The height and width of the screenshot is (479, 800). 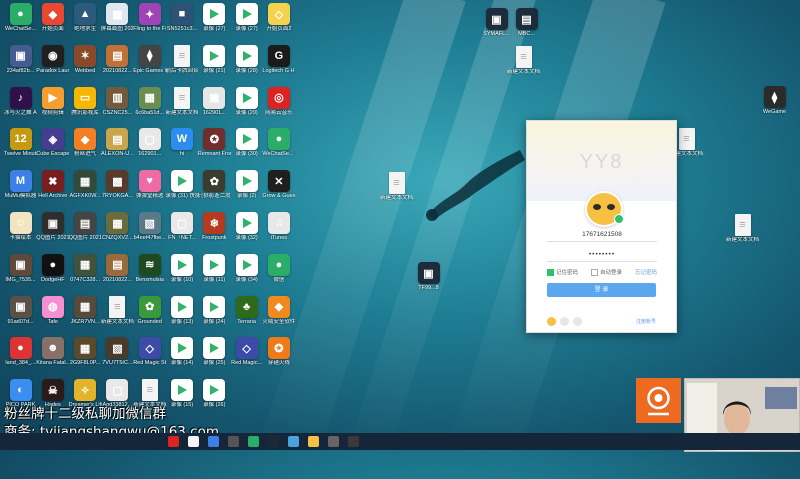 What do you see at coordinates (646, 321) in the screenshot?
I see `register-link: 注册账号` at bounding box center [646, 321].